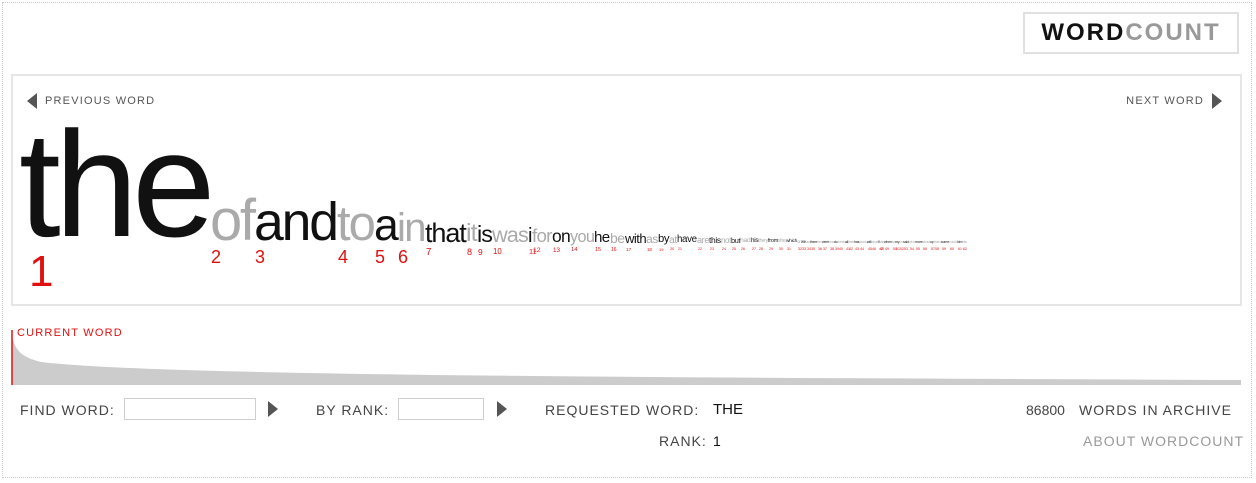 This screenshot has height=483, width=1256. Describe the element at coordinates (832, 249) in the screenshot. I see `rank-label-38: 38` at that location.